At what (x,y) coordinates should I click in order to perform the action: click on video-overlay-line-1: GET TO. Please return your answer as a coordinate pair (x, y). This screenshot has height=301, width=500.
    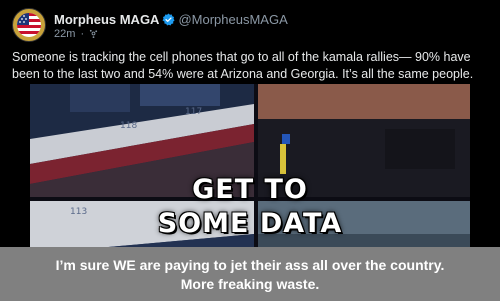
    Looking at the image, I should click on (250, 189).